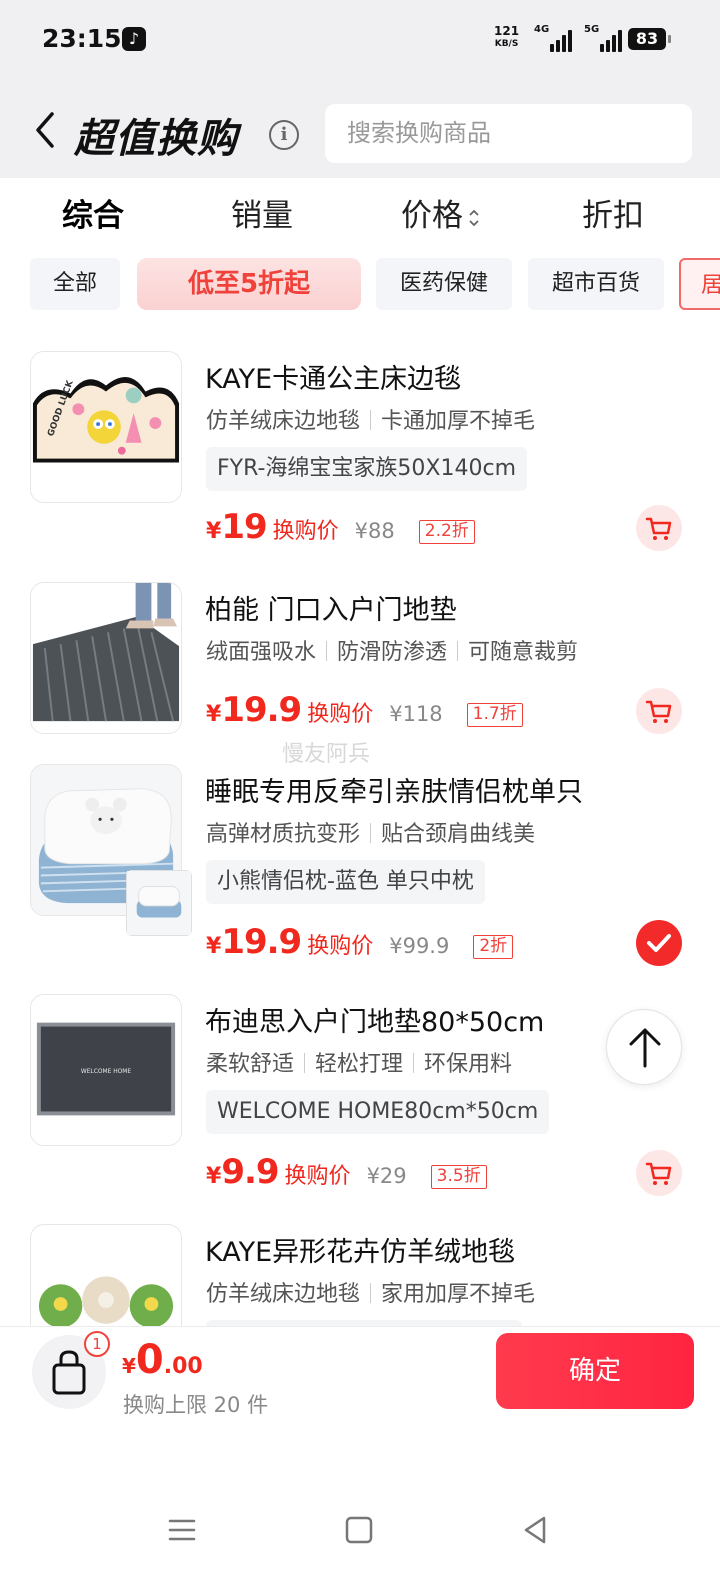  What do you see at coordinates (508, 133) in the screenshot?
I see `search-input: 搜索换购商品` at bounding box center [508, 133].